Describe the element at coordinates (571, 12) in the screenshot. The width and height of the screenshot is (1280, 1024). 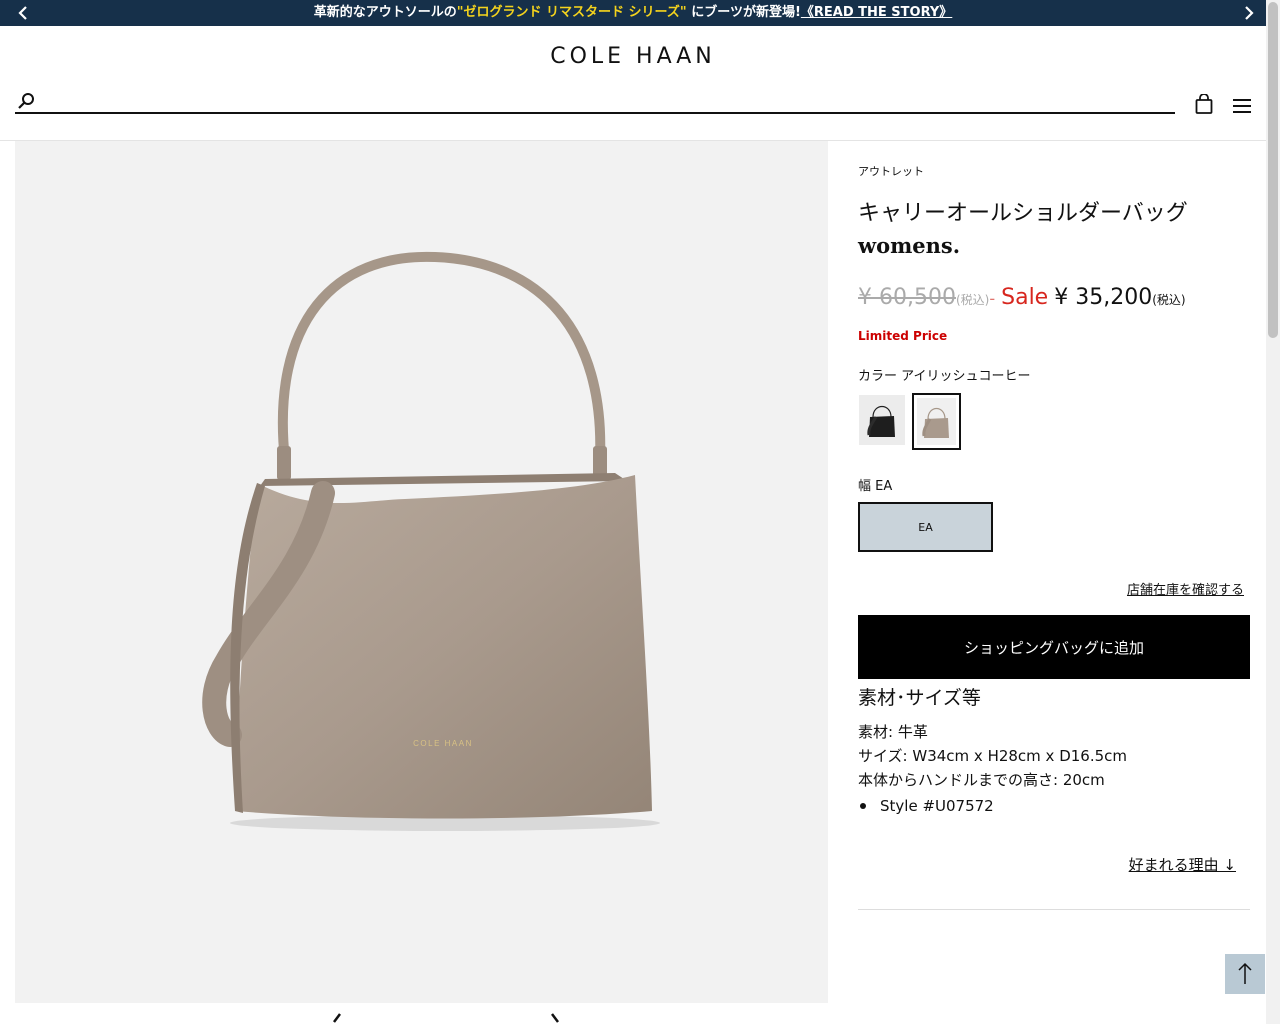
I see `announcement-highlight: "ゼログランド リマスタード シリーズ"` at that location.